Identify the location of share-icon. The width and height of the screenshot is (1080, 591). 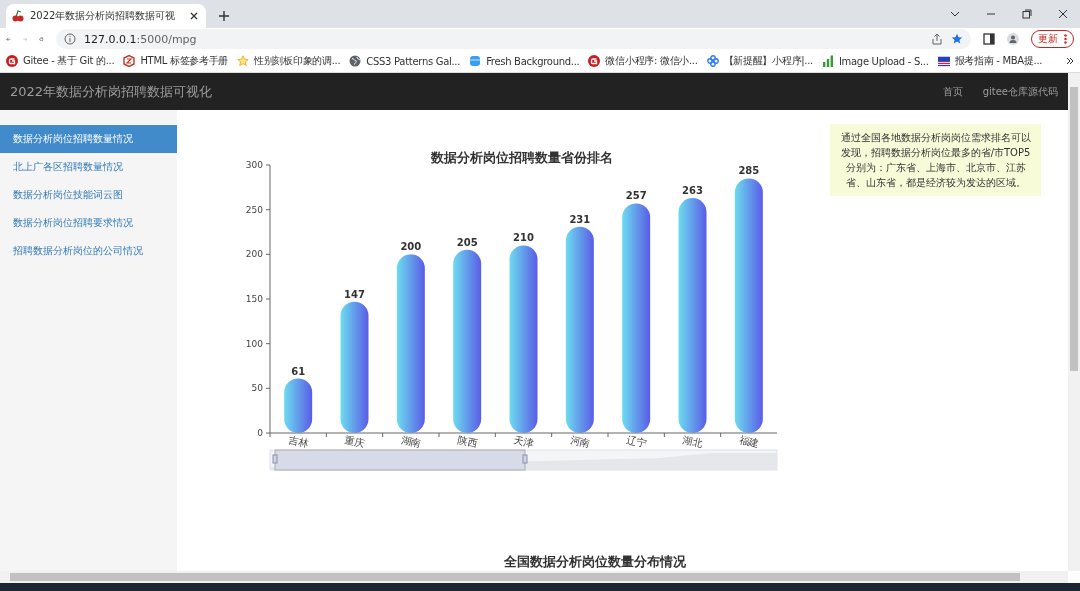
(937, 39).